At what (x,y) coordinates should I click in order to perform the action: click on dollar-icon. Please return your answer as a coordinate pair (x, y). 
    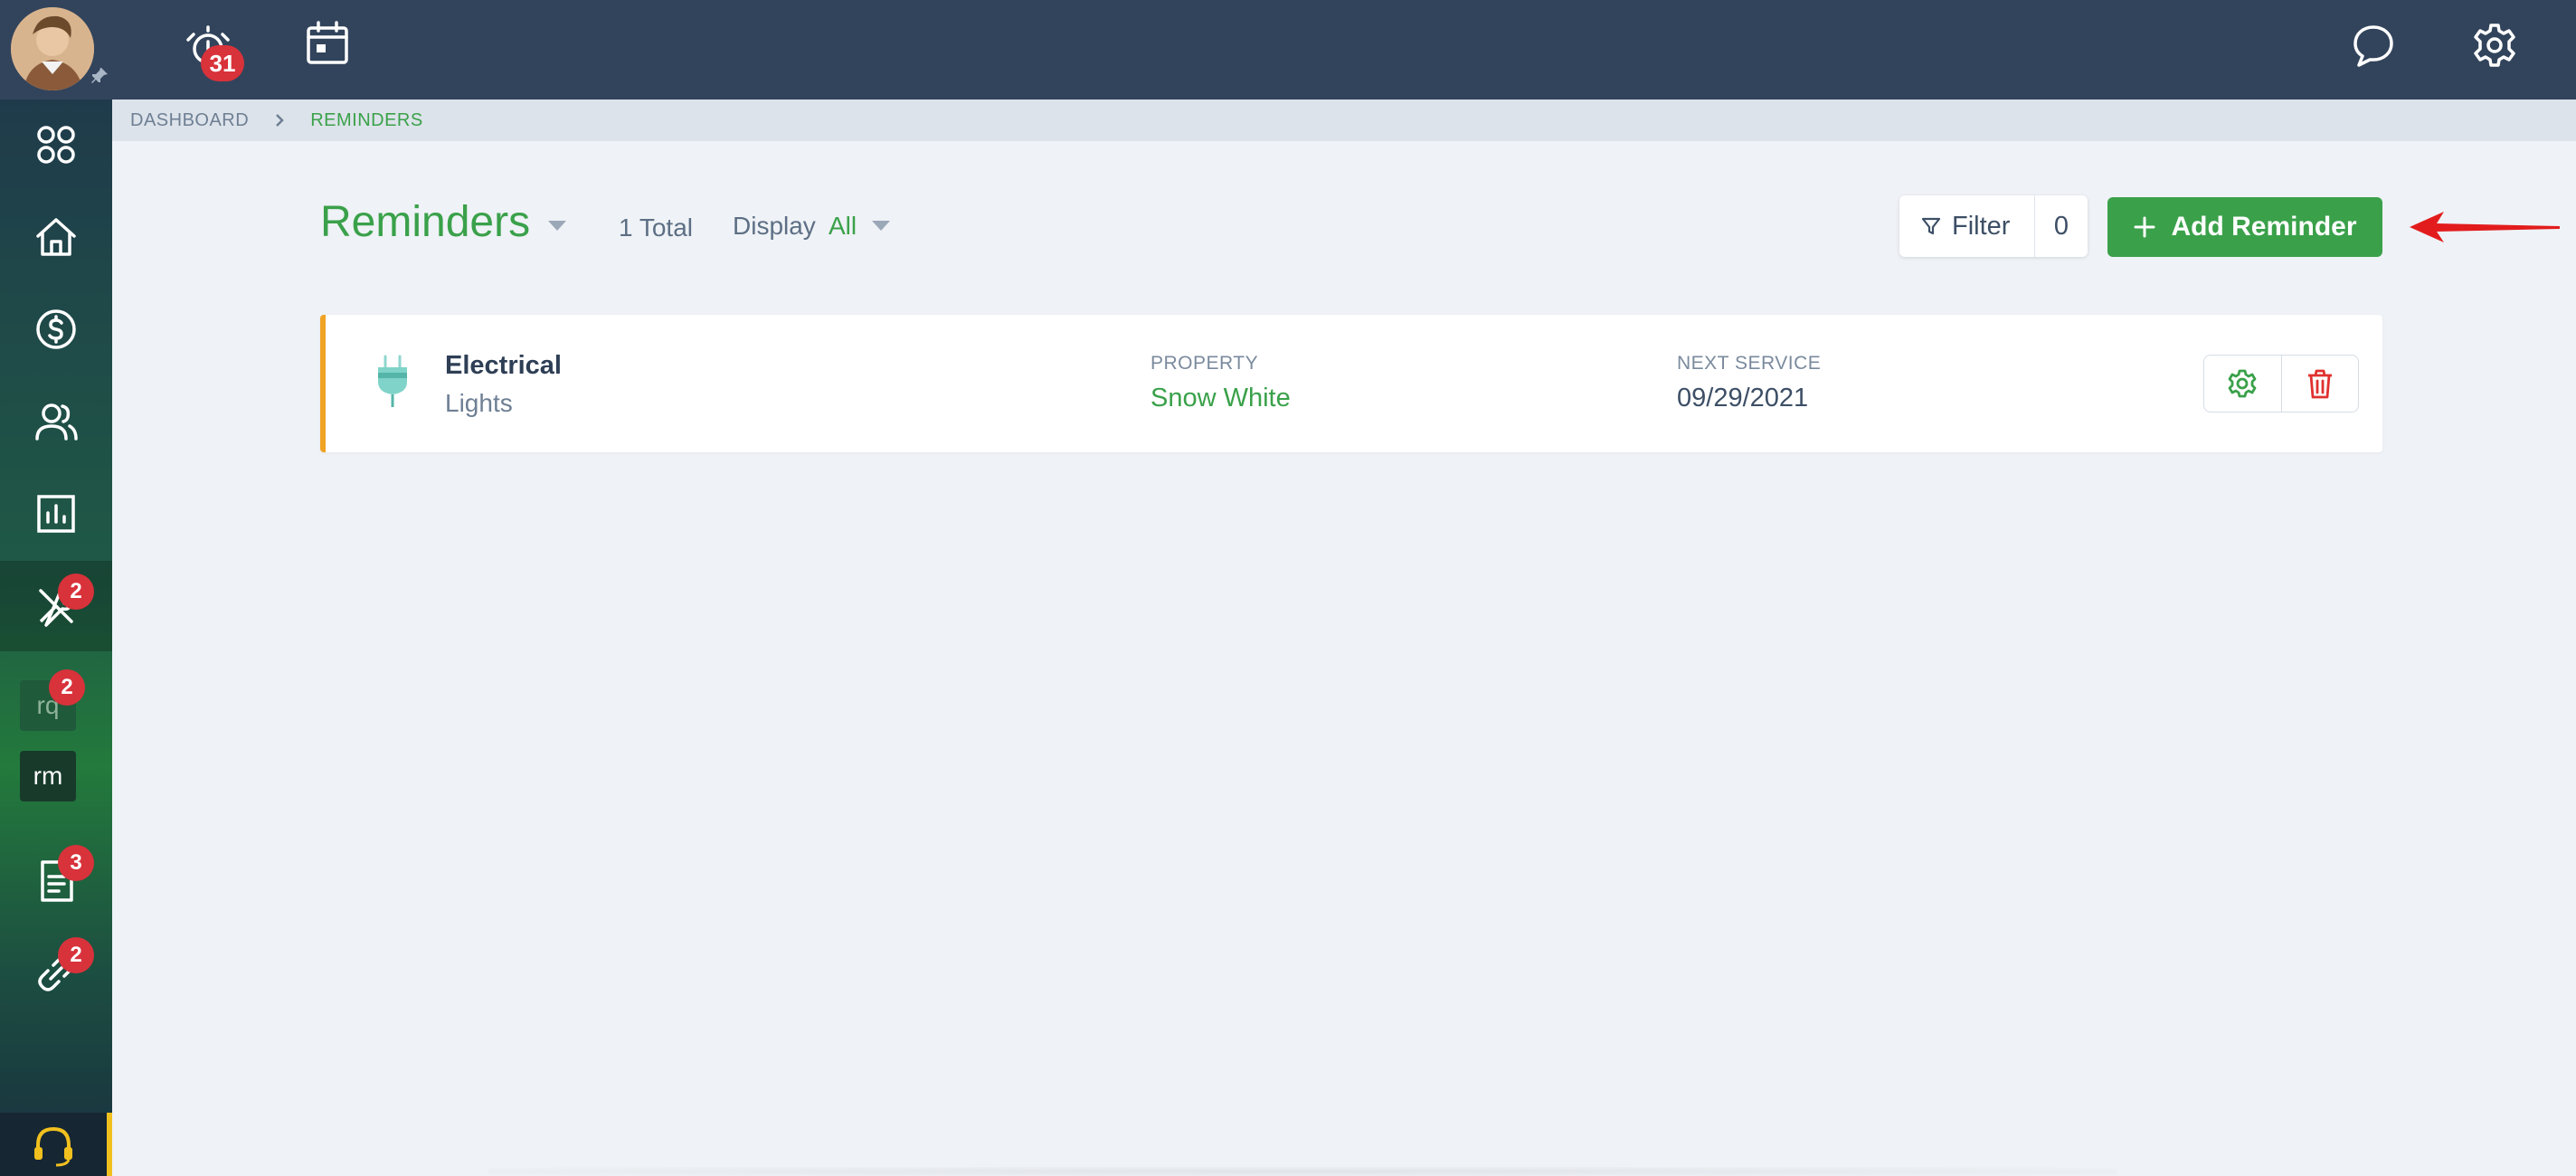
    Looking at the image, I should click on (56, 329).